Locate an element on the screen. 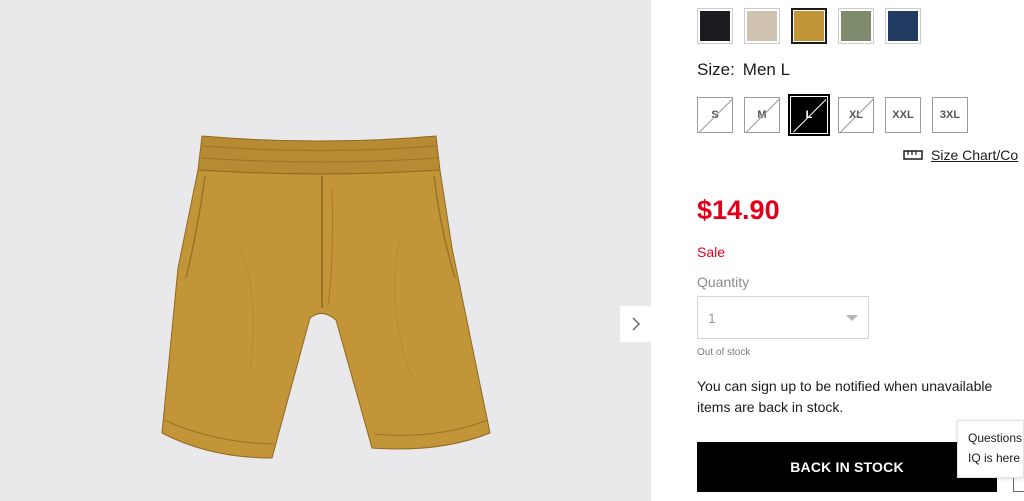  color-swatch-black is located at coordinates (715, 26).